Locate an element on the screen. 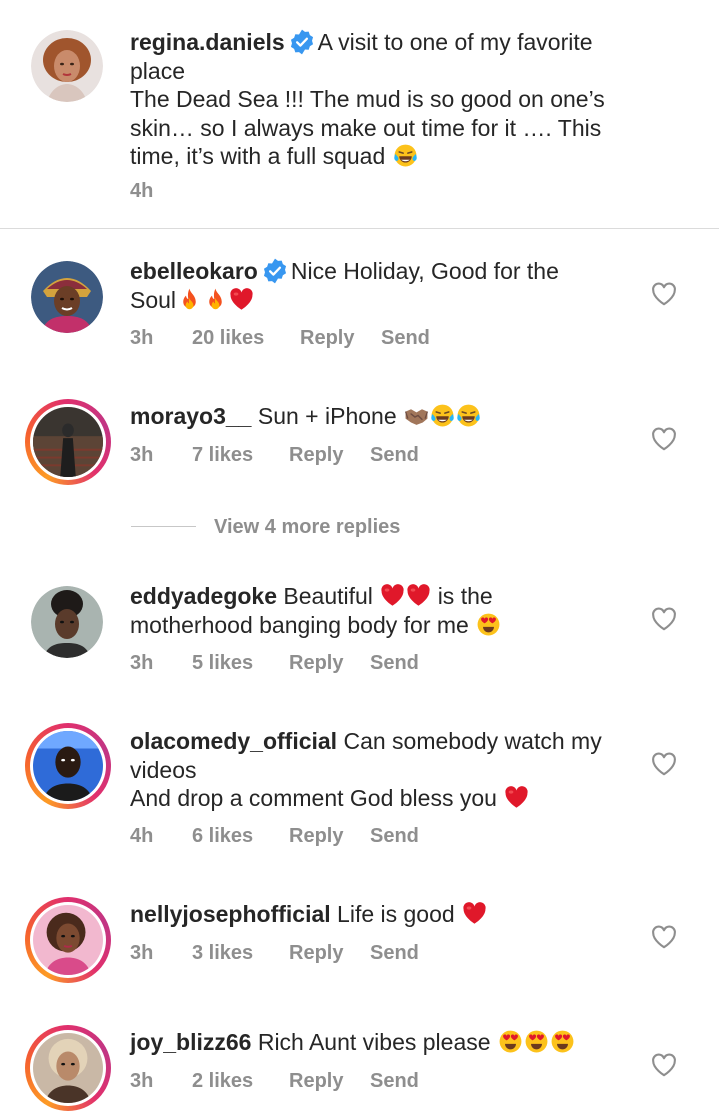  comment-meta: 3h 20 likes Reply Send is located at coordinates (280, 338).